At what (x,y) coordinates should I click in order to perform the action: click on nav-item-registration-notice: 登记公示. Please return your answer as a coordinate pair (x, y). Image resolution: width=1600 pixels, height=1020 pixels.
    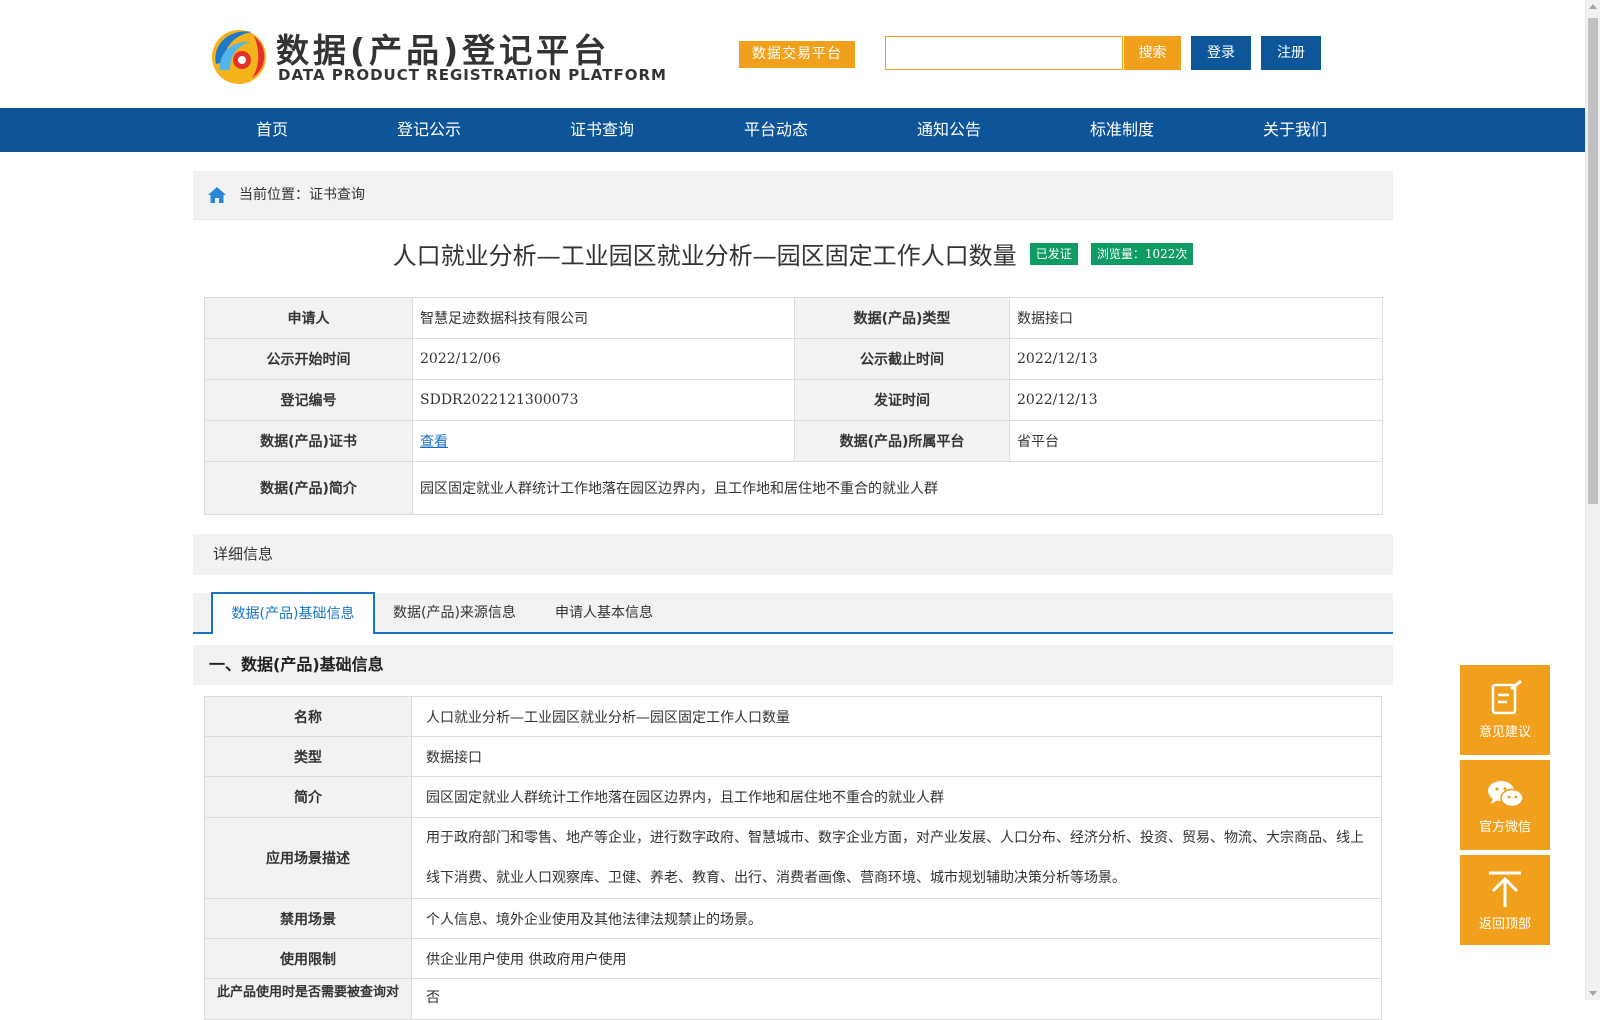
    Looking at the image, I should click on (429, 130).